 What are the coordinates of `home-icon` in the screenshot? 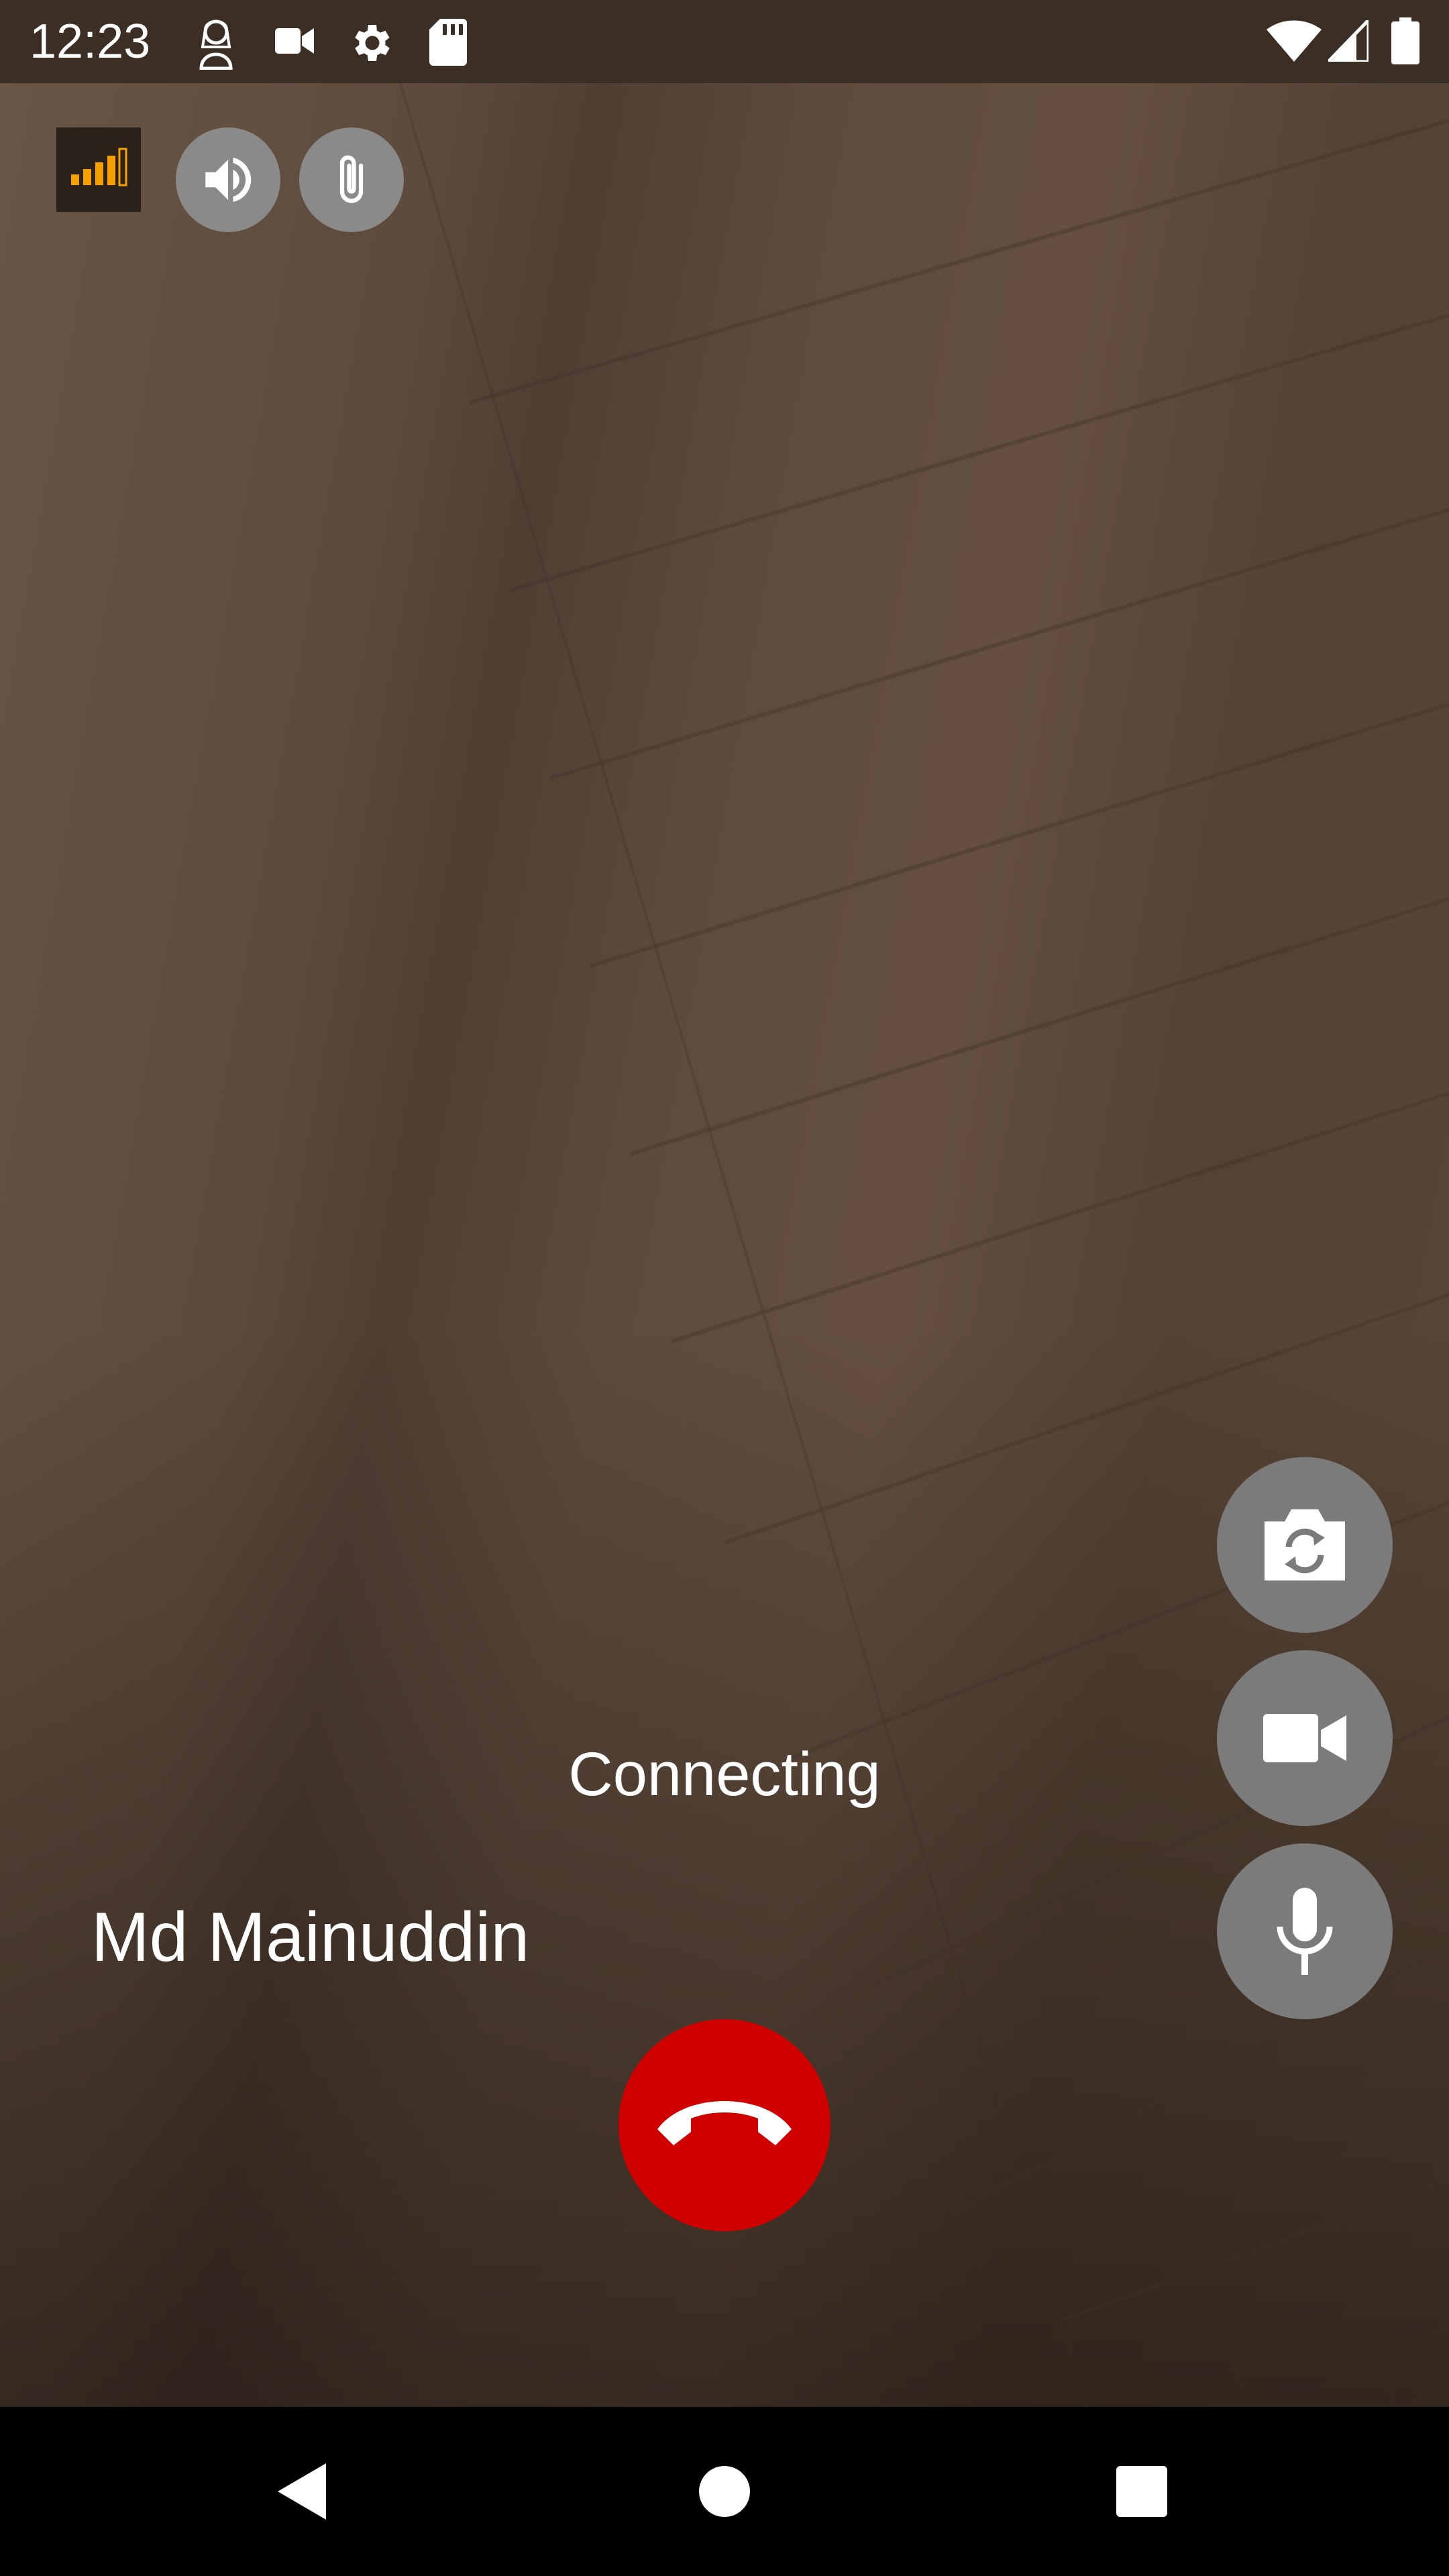 It's located at (724, 2491).